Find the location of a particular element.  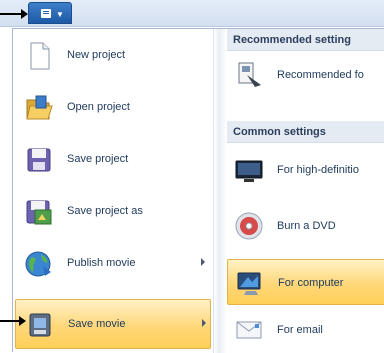

submenu-item-for-computer: For computer is located at coordinates (305, 282).